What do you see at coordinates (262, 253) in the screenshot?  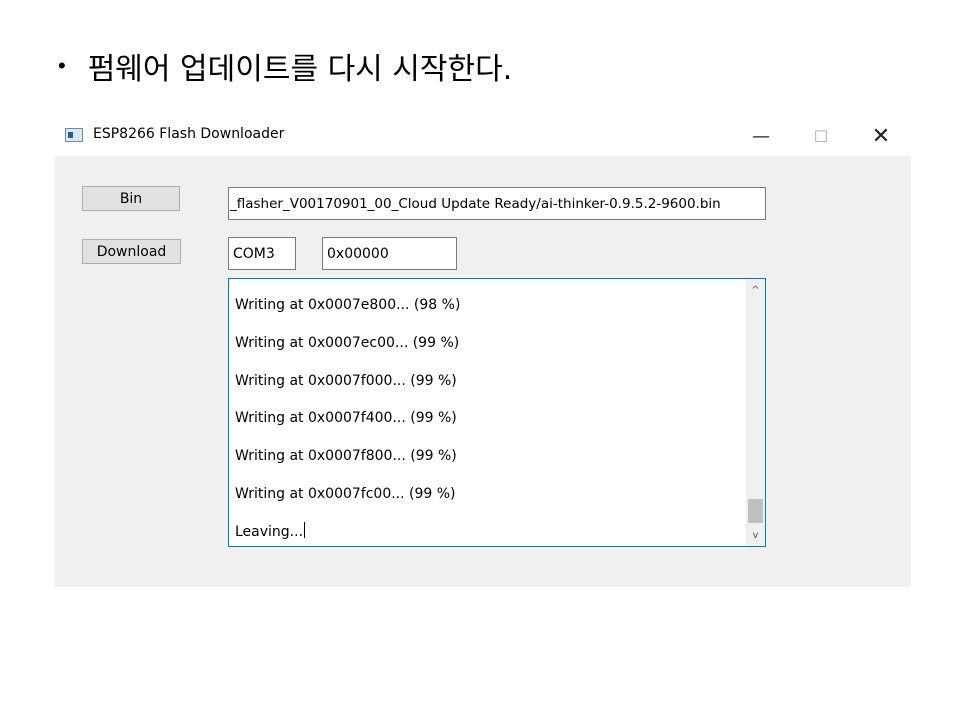 I see `com-port-field: COM3` at bounding box center [262, 253].